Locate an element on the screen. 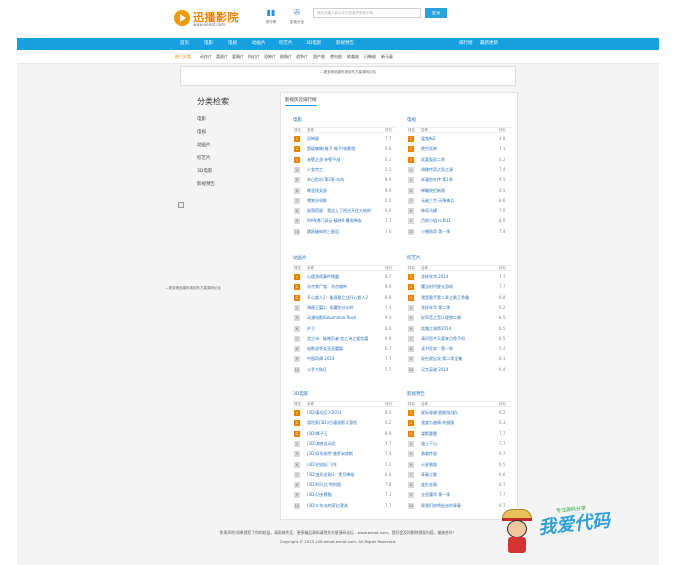 The image size is (676, 565). ranking-row: 8 变形金刚 6.7 is located at coordinates (459, 485).